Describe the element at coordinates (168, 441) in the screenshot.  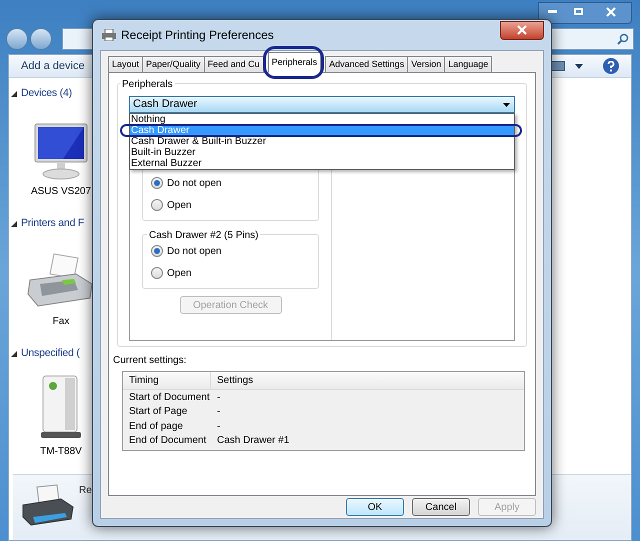
I see `table-cell-text: End of Document` at that location.